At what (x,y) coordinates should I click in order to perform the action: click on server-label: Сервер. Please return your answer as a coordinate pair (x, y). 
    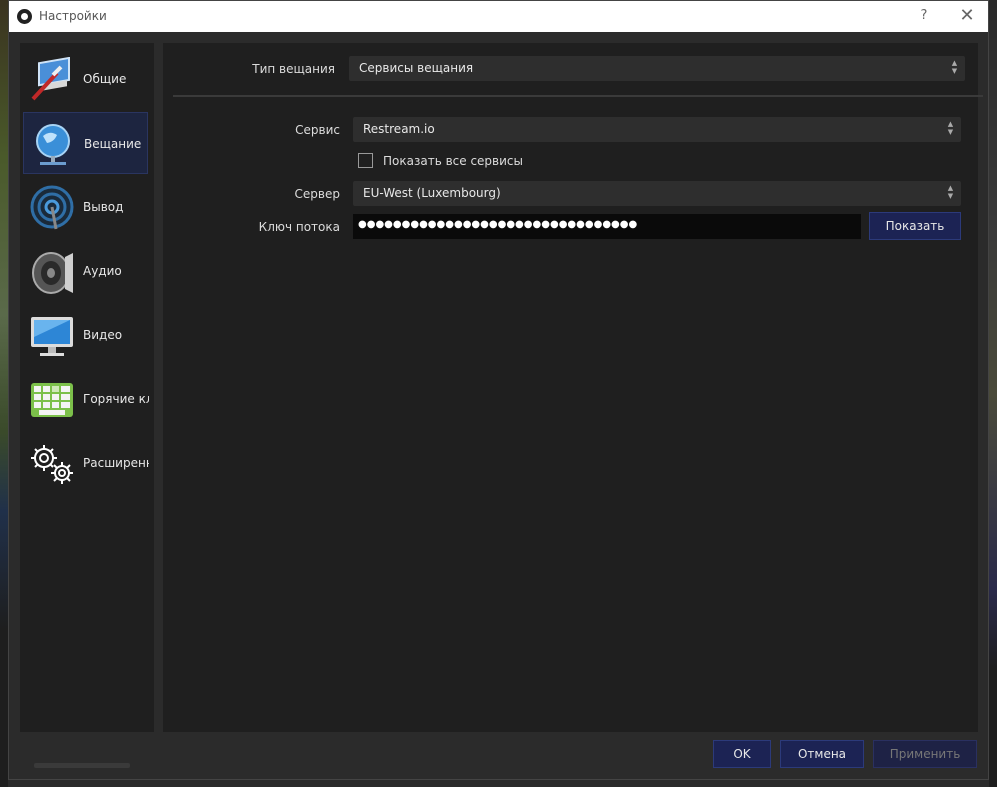
    Looking at the image, I should click on (317, 194).